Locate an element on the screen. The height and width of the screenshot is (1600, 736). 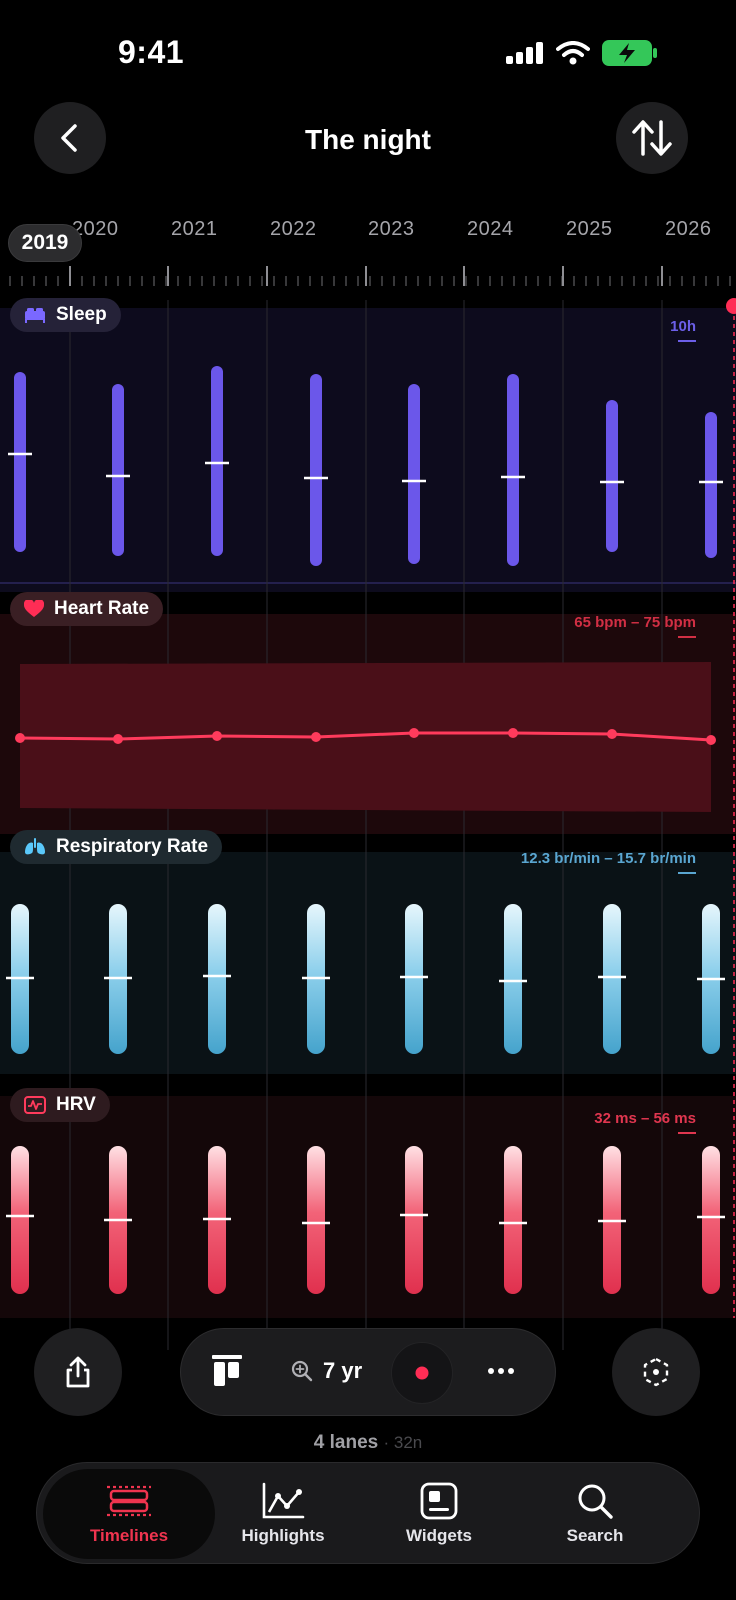
cellular-signal-icon is located at coordinates (524, 53).